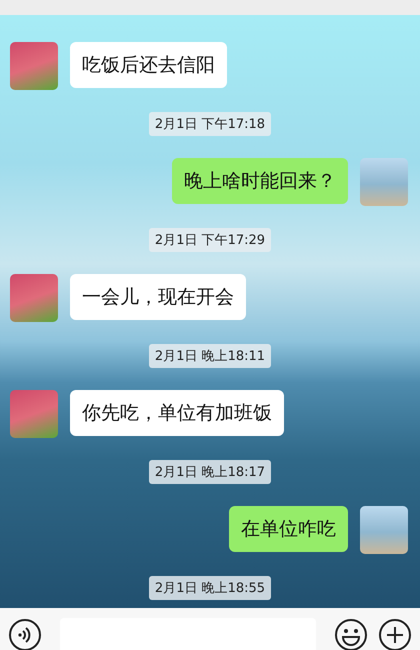 The height and width of the screenshot is (650, 420). Describe the element at coordinates (210, 356) in the screenshot. I see `timestamp: 2月1日 晚上18:11` at that location.